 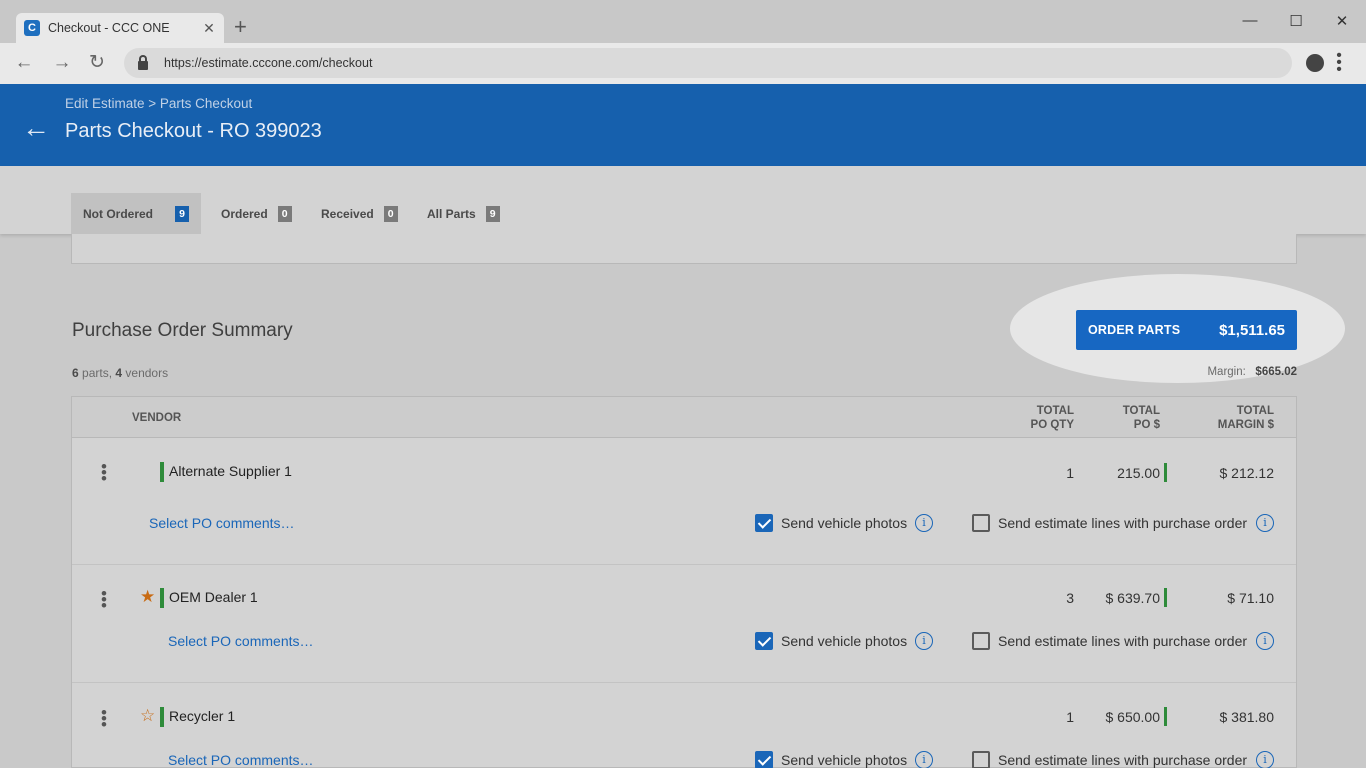 What do you see at coordinates (244, 213) in the screenshot?
I see `tab-label: Ordered` at bounding box center [244, 213].